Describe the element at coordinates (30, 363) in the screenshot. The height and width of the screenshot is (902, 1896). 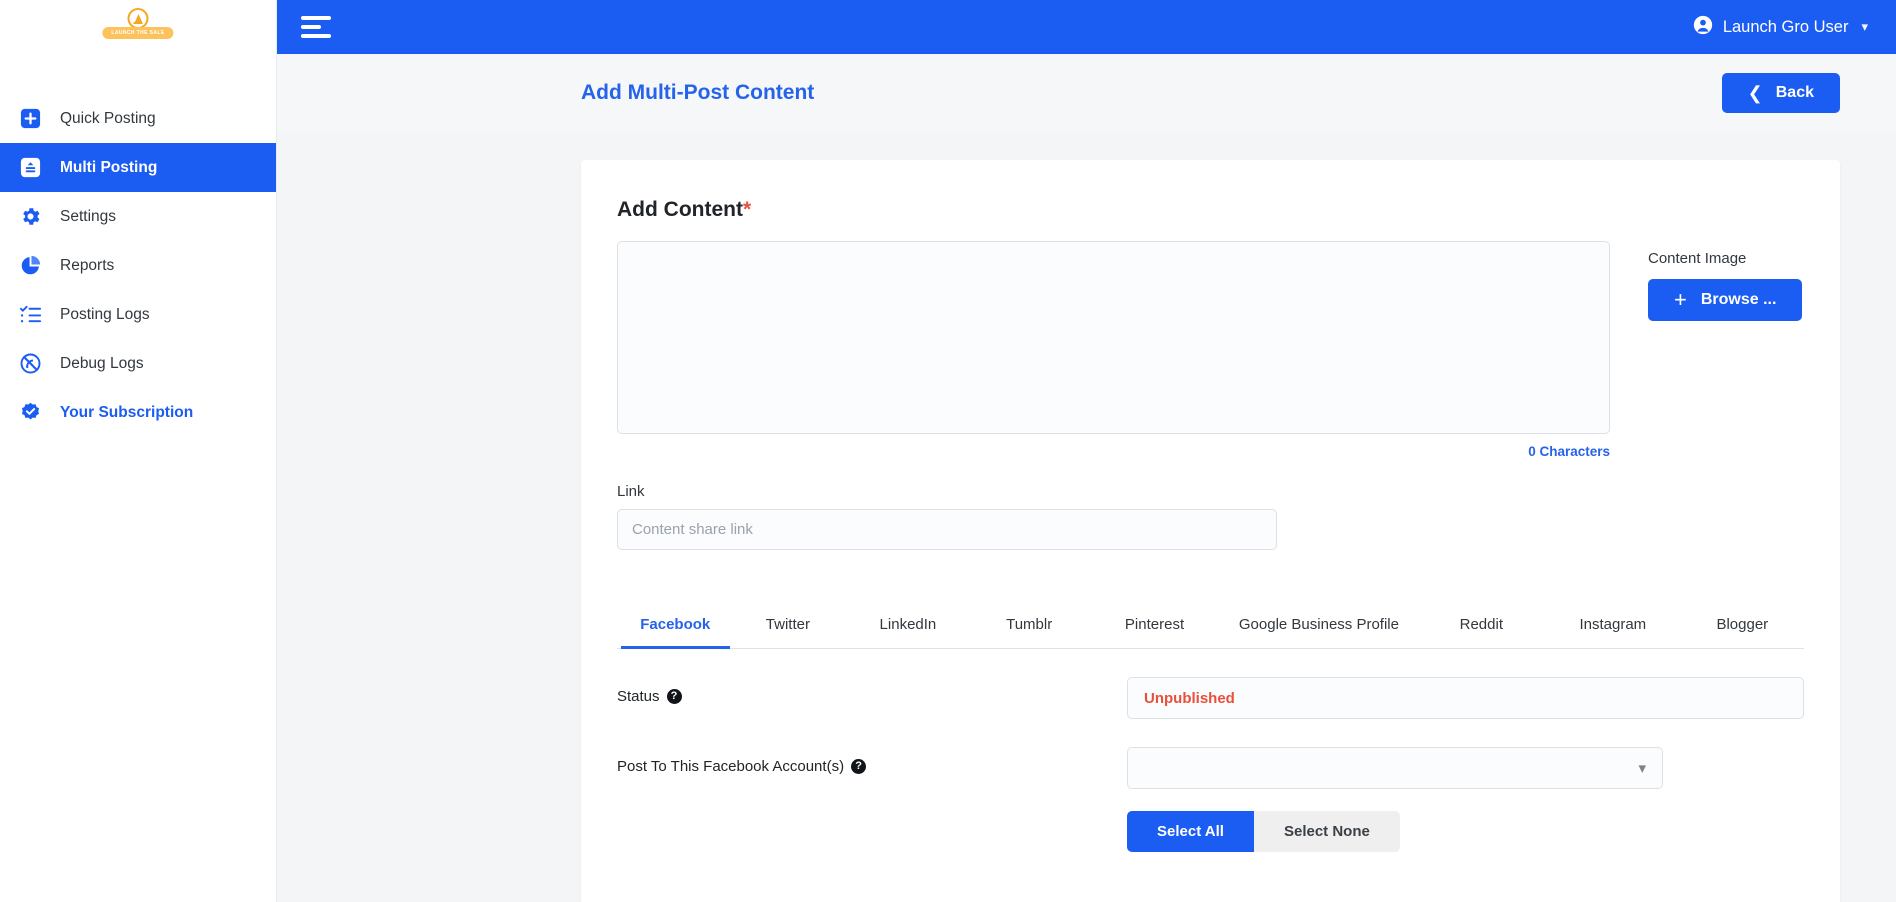
I see `no-signal-icon` at that location.